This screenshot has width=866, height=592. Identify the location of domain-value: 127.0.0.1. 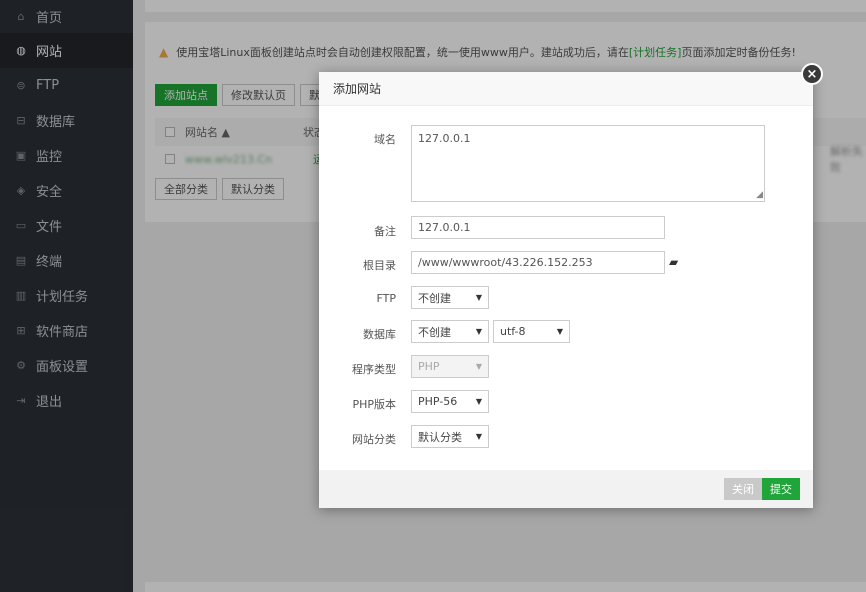
(444, 138).